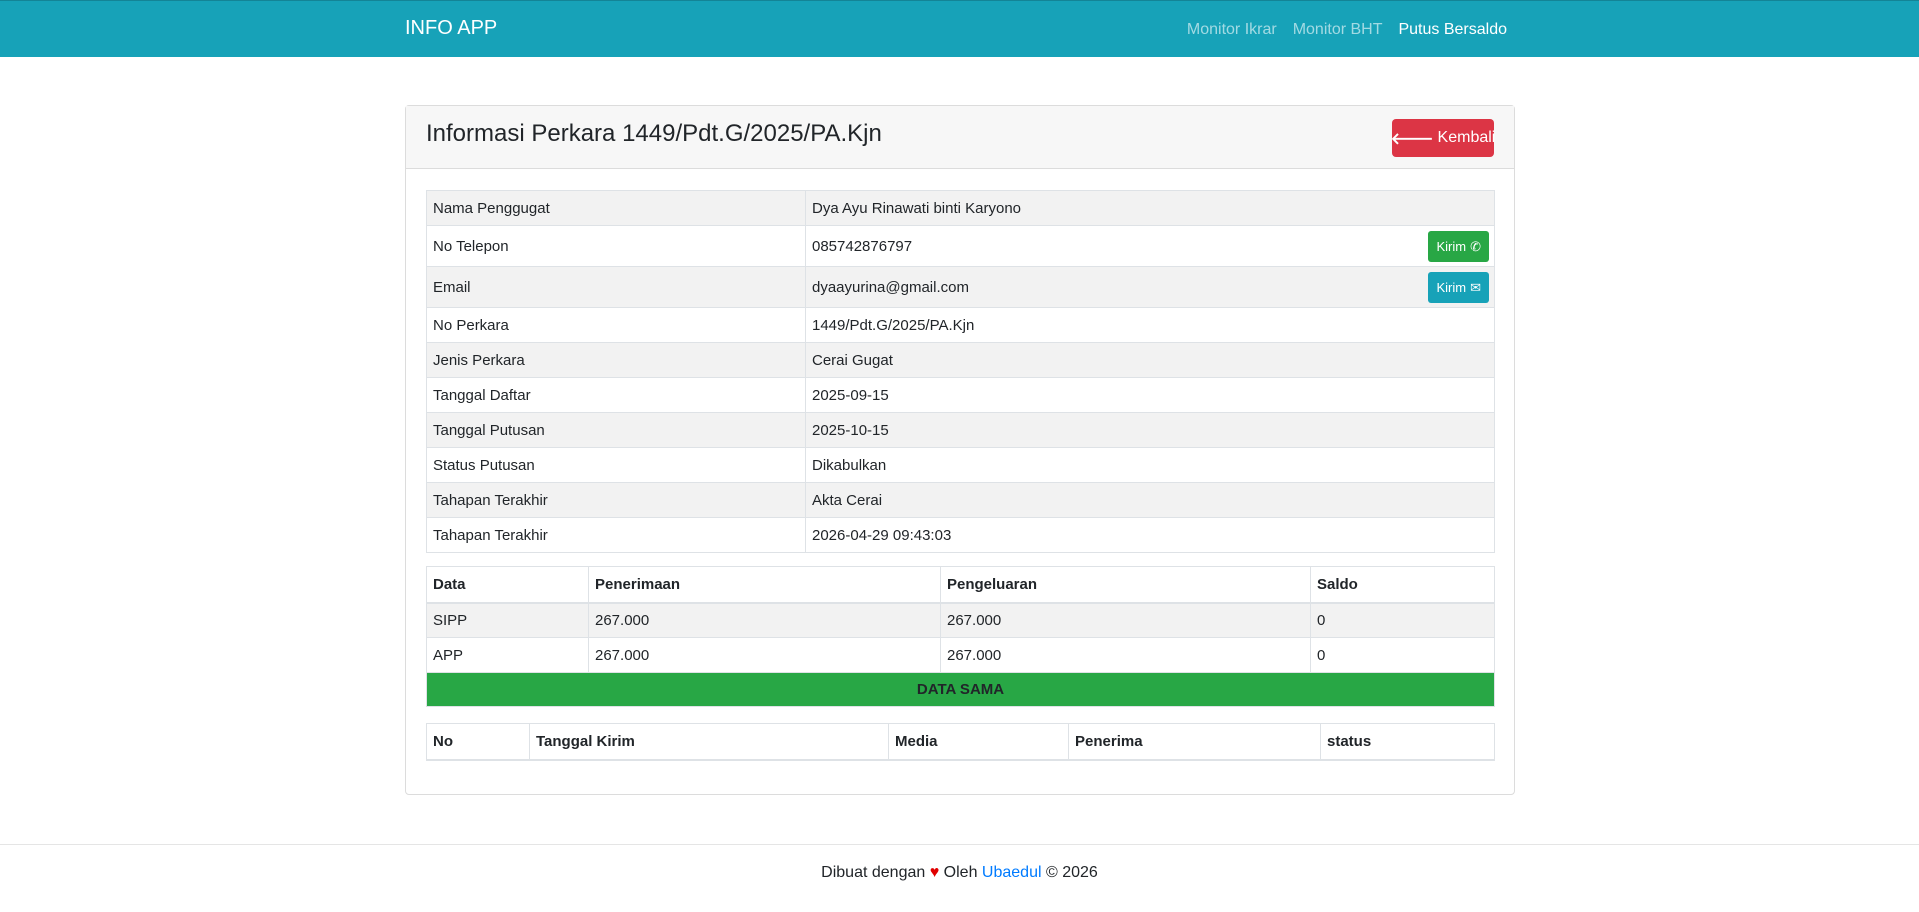  What do you see at coordinates (862, 246) in the screenshot?
I see `info-value: 085742876797` at bounding box center [862, 246].